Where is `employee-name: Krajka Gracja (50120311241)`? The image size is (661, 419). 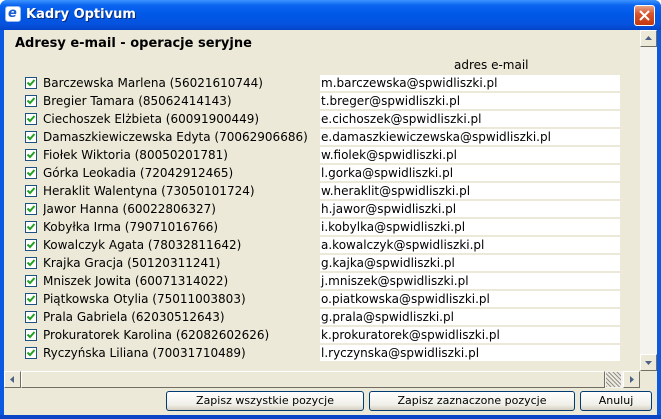
employee-name: Krajka Gracja (50120311241) is located at coordinates (132, 263).